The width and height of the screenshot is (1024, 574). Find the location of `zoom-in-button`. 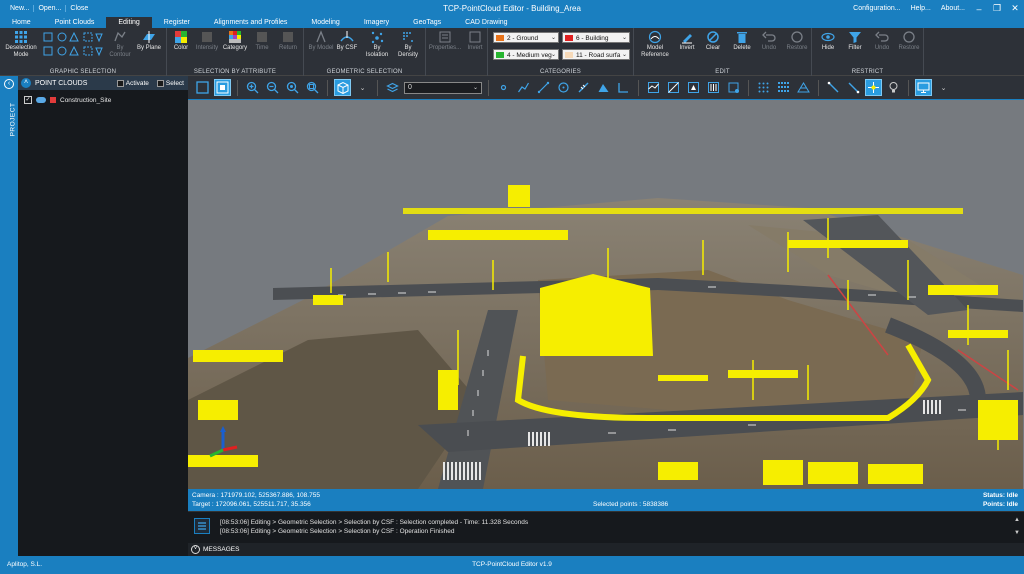

zoom-in-button is located at coordinates (252, 87).